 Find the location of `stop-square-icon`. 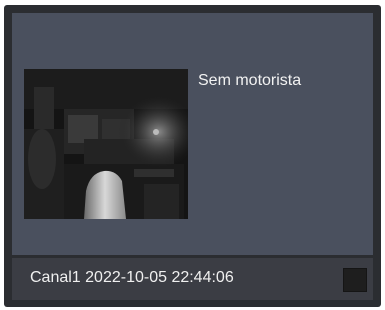

stop-square-icon is located at coordinates (355, 280).